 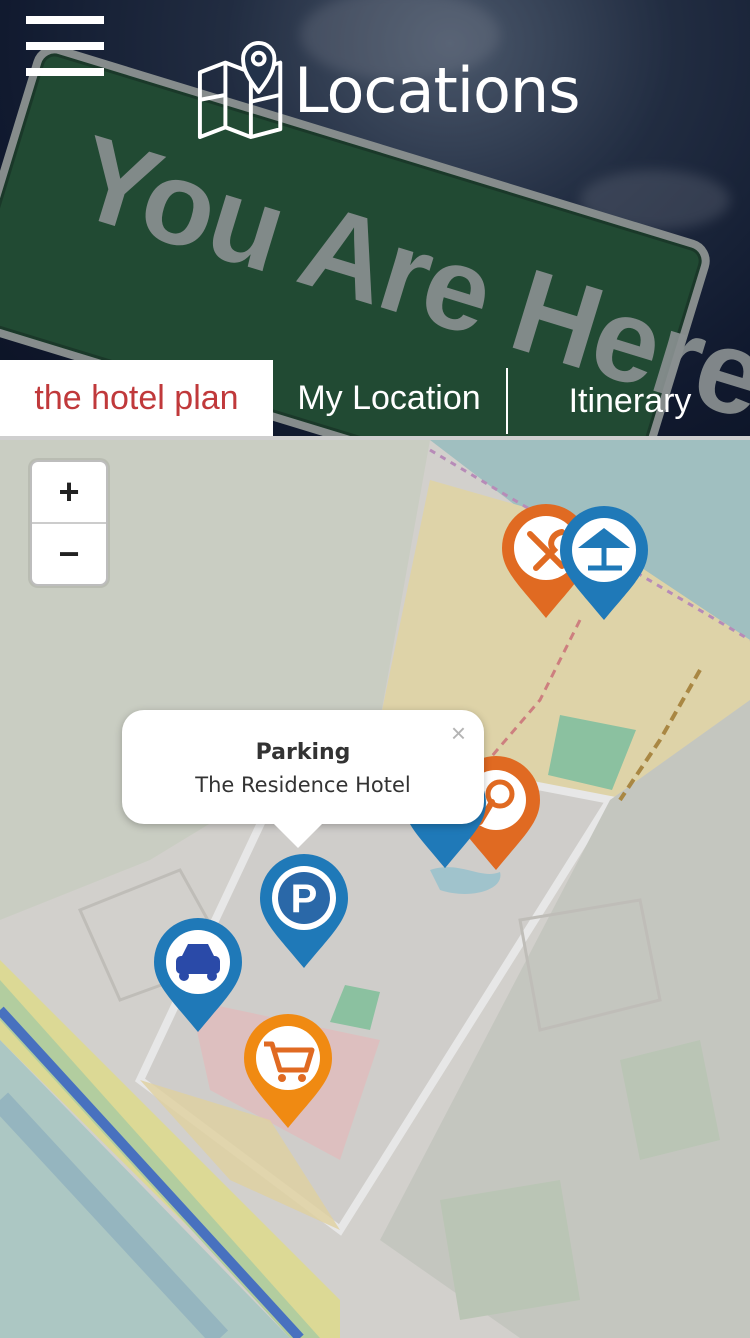 What do you see at coordinates (437, 90) in the screenshot?
I see `title-text: Locations` at bounding box center [437, 90].